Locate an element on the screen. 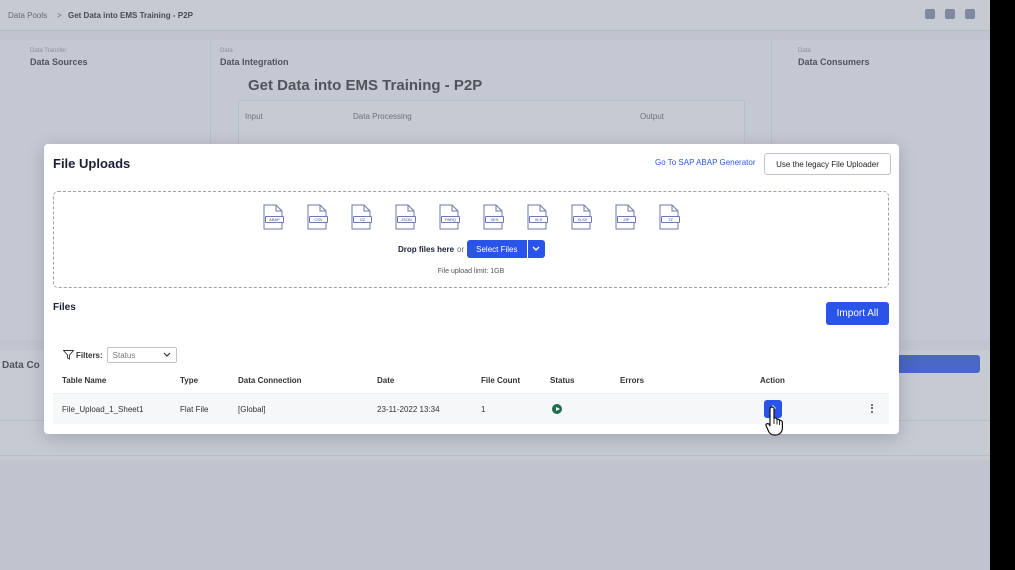  col-date: Date is located at coordinates (385, 380).